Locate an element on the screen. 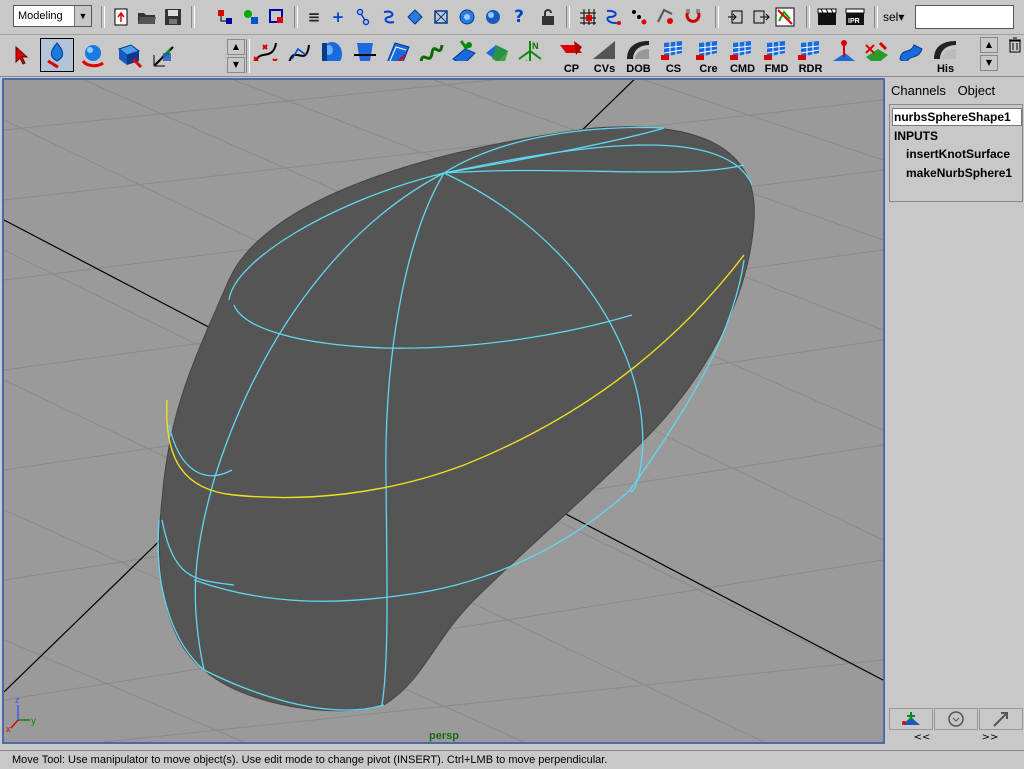  rotate-tool-icon is located at coordinates (93, 55).